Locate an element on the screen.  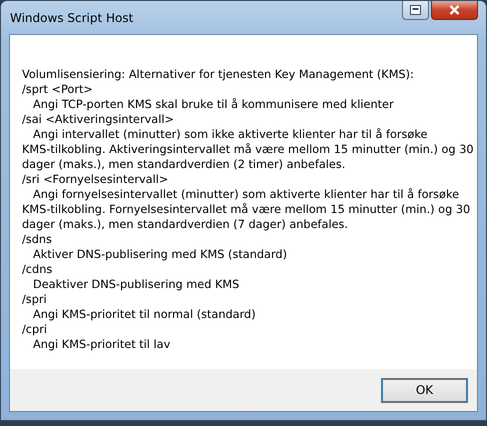
option-name: /cpri is located at coordinates (35, 329).